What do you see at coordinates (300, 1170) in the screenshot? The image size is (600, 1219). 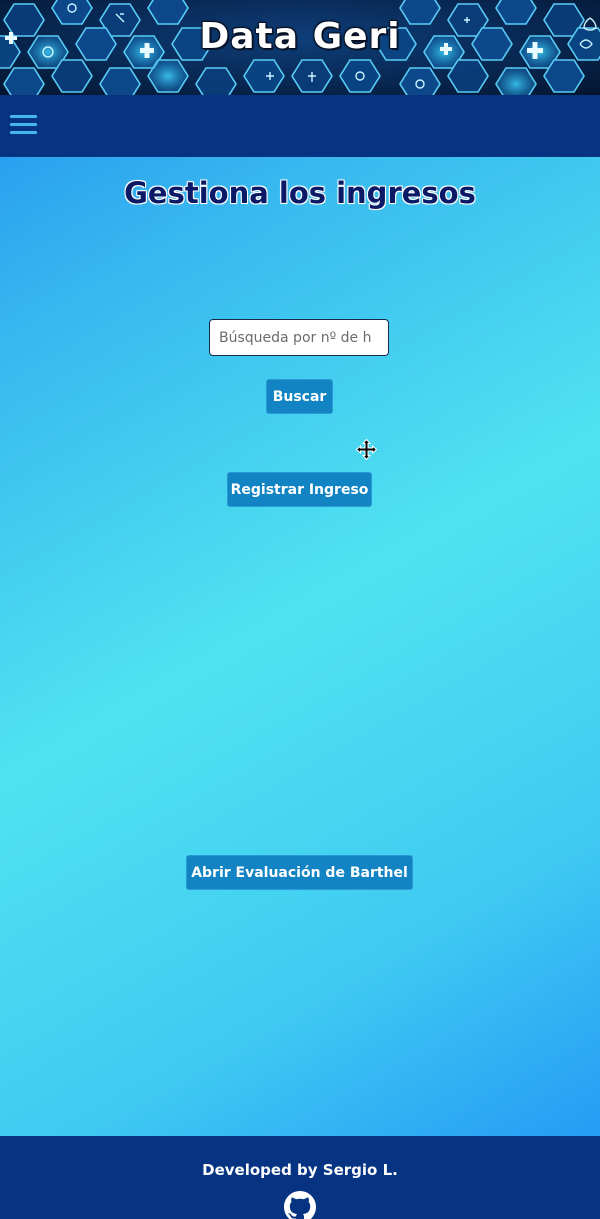 I see `developer-credit: Developed by Sergio L.` at bounding box center [300, 1170].